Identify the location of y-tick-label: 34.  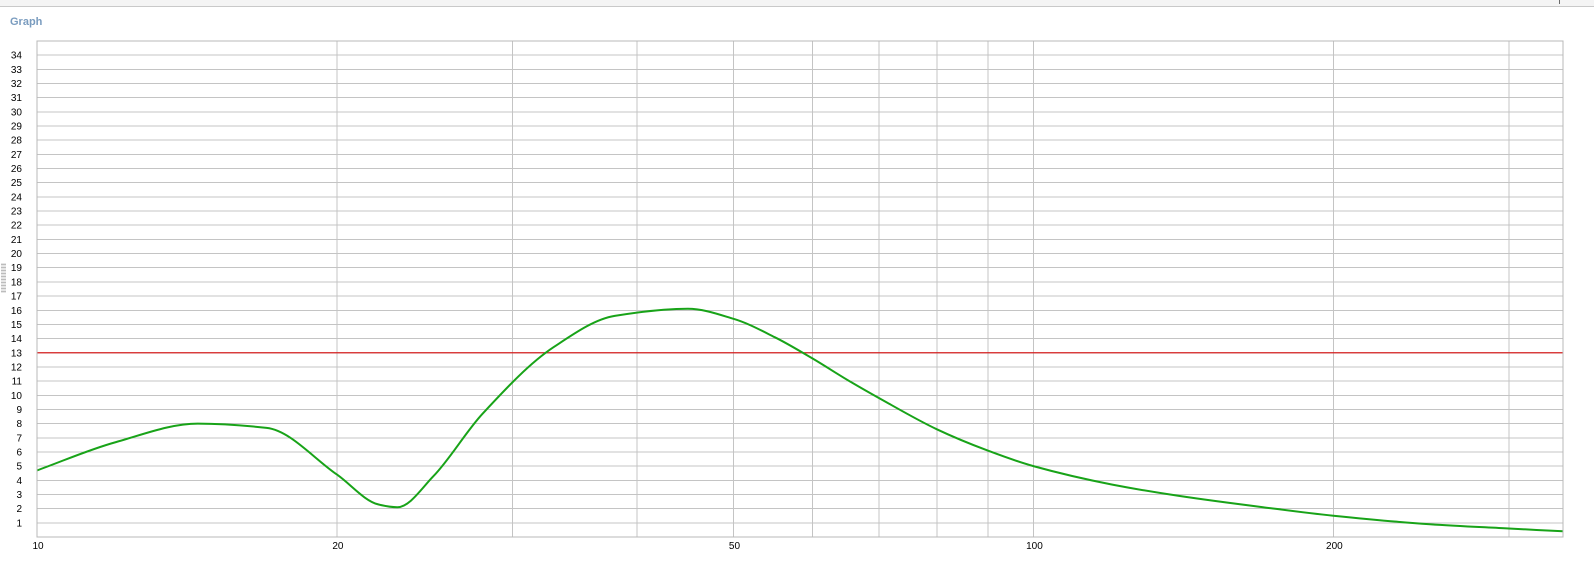
(17, 56).